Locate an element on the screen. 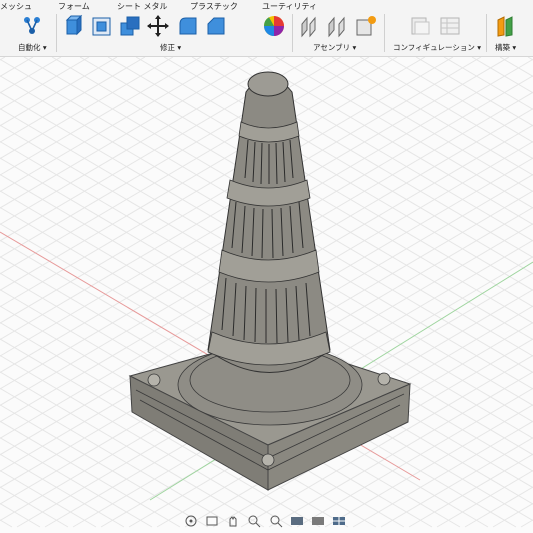 This screenshot has width=533, height=533. group-automate: 自動化 ▾ is located at coordinates (32, 47).